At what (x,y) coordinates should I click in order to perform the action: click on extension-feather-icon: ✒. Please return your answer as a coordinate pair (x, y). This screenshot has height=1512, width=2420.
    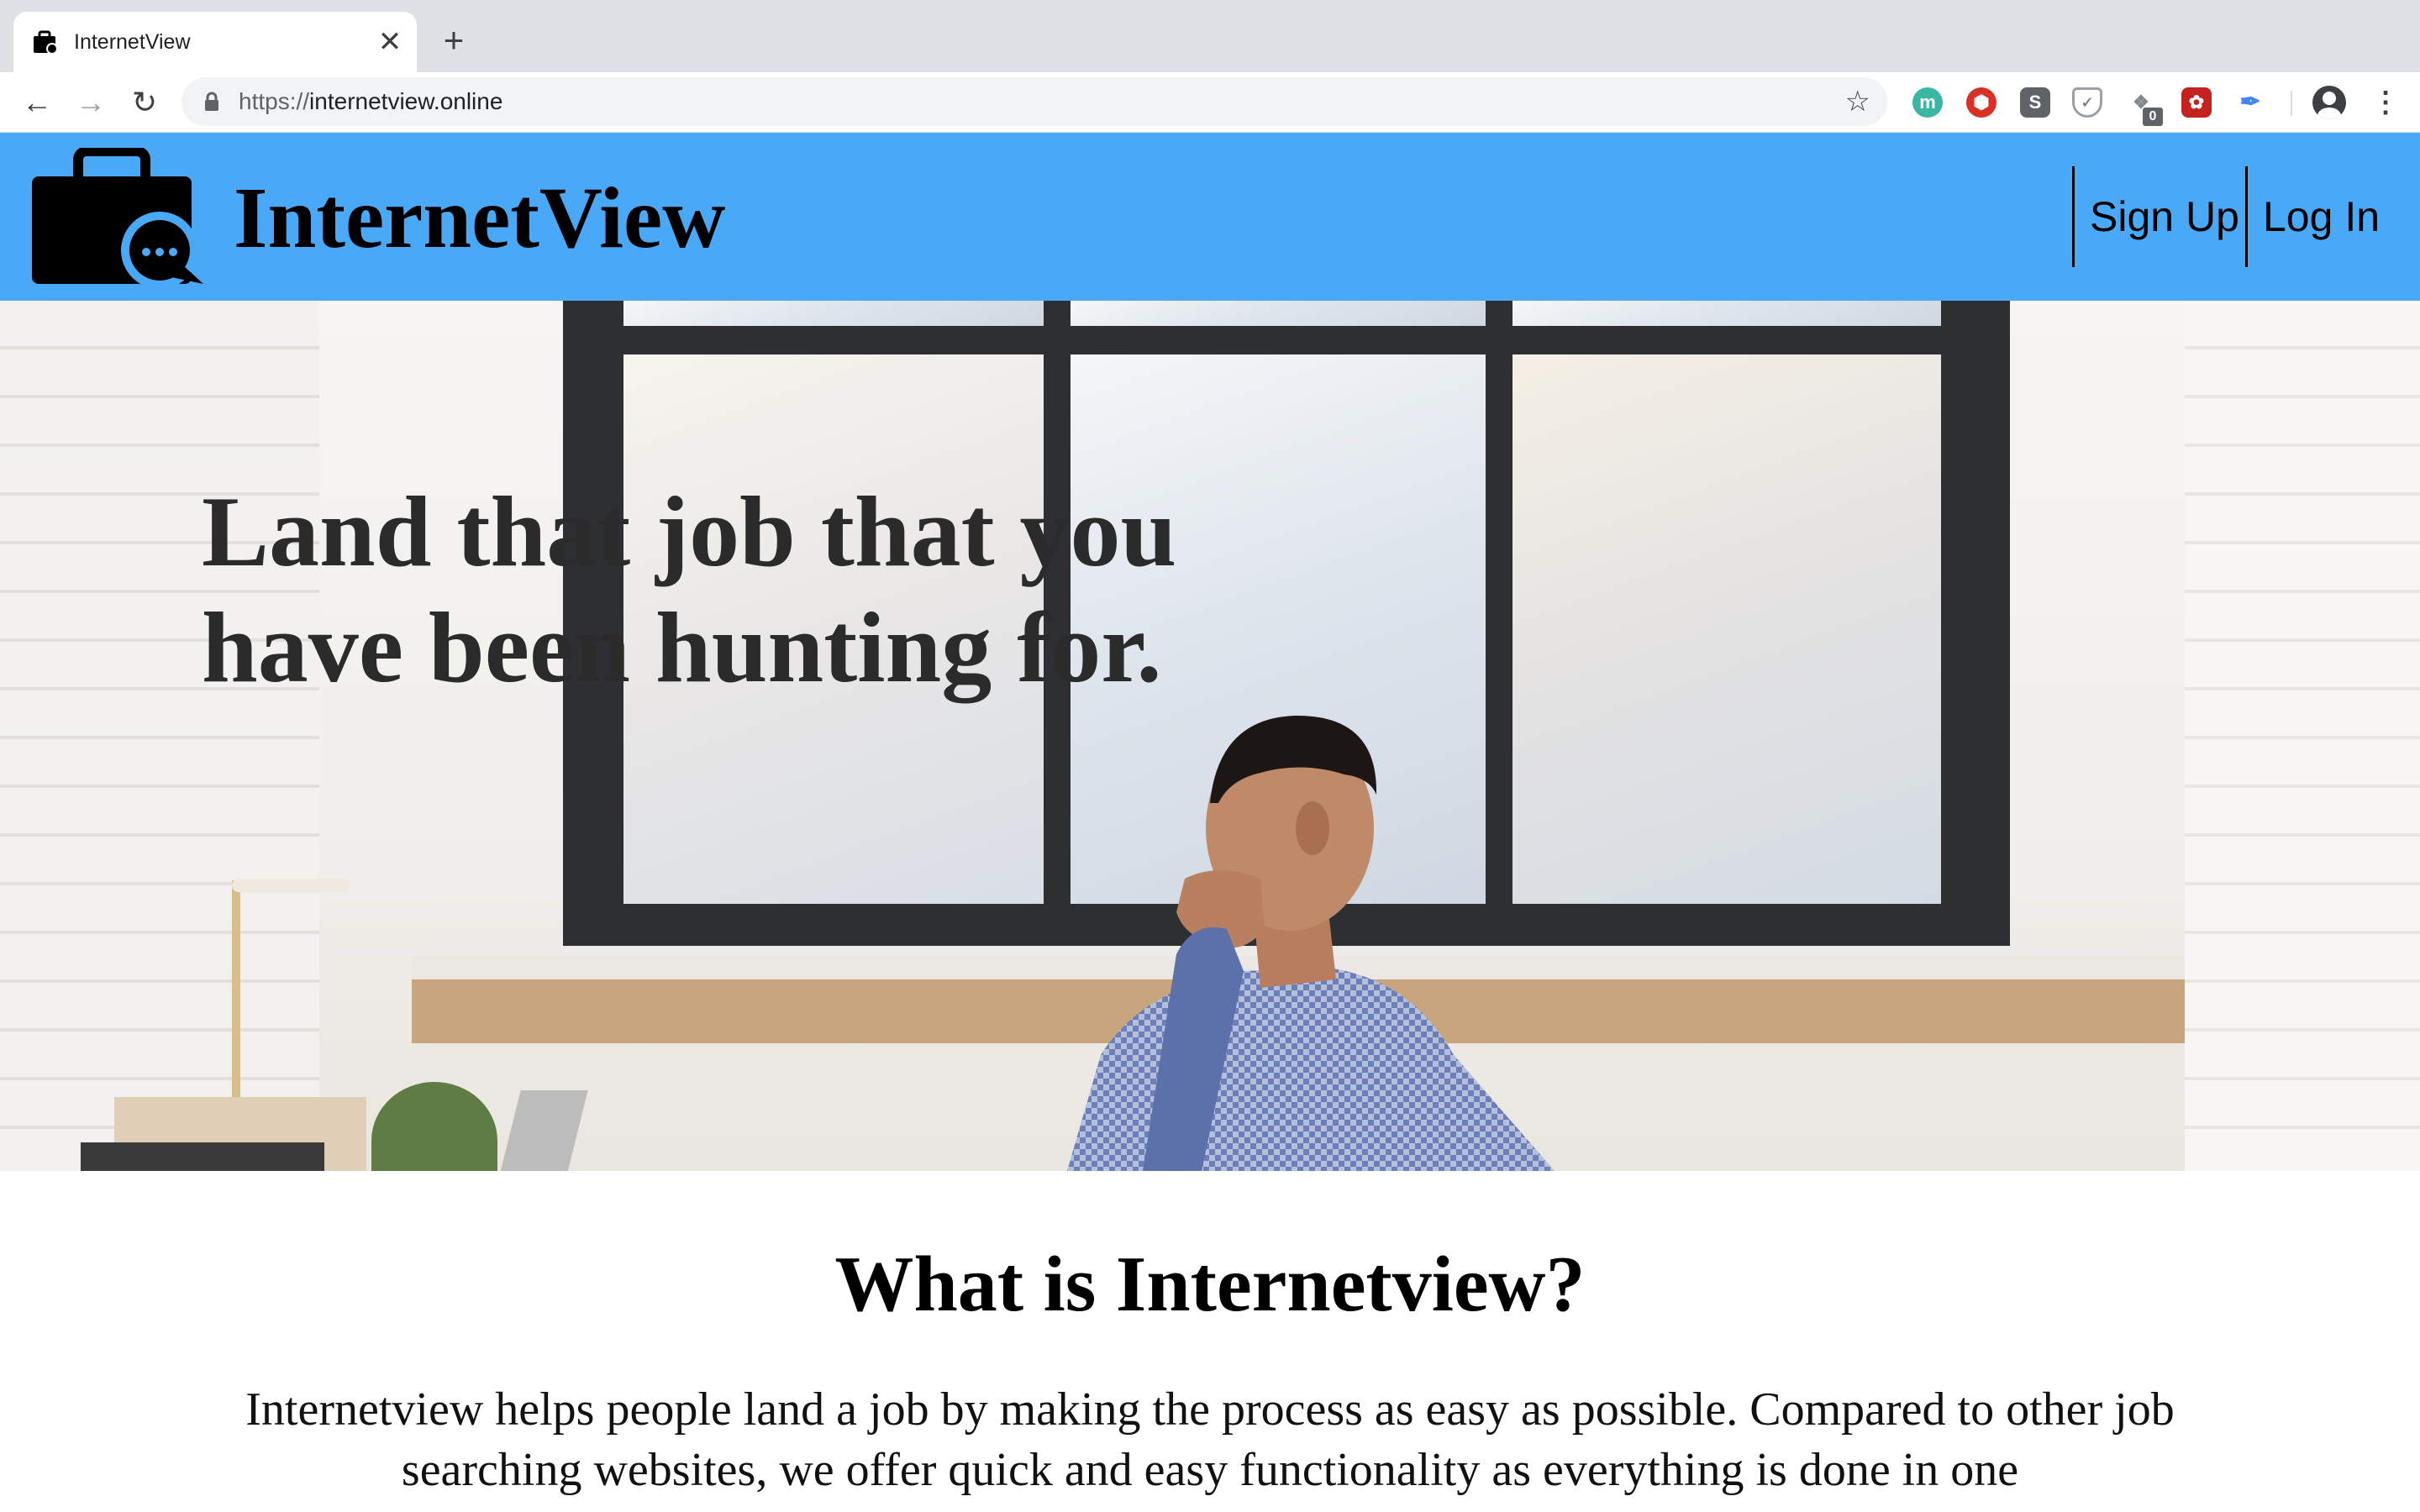
    Looking at the image, I should click on (2250, 102).